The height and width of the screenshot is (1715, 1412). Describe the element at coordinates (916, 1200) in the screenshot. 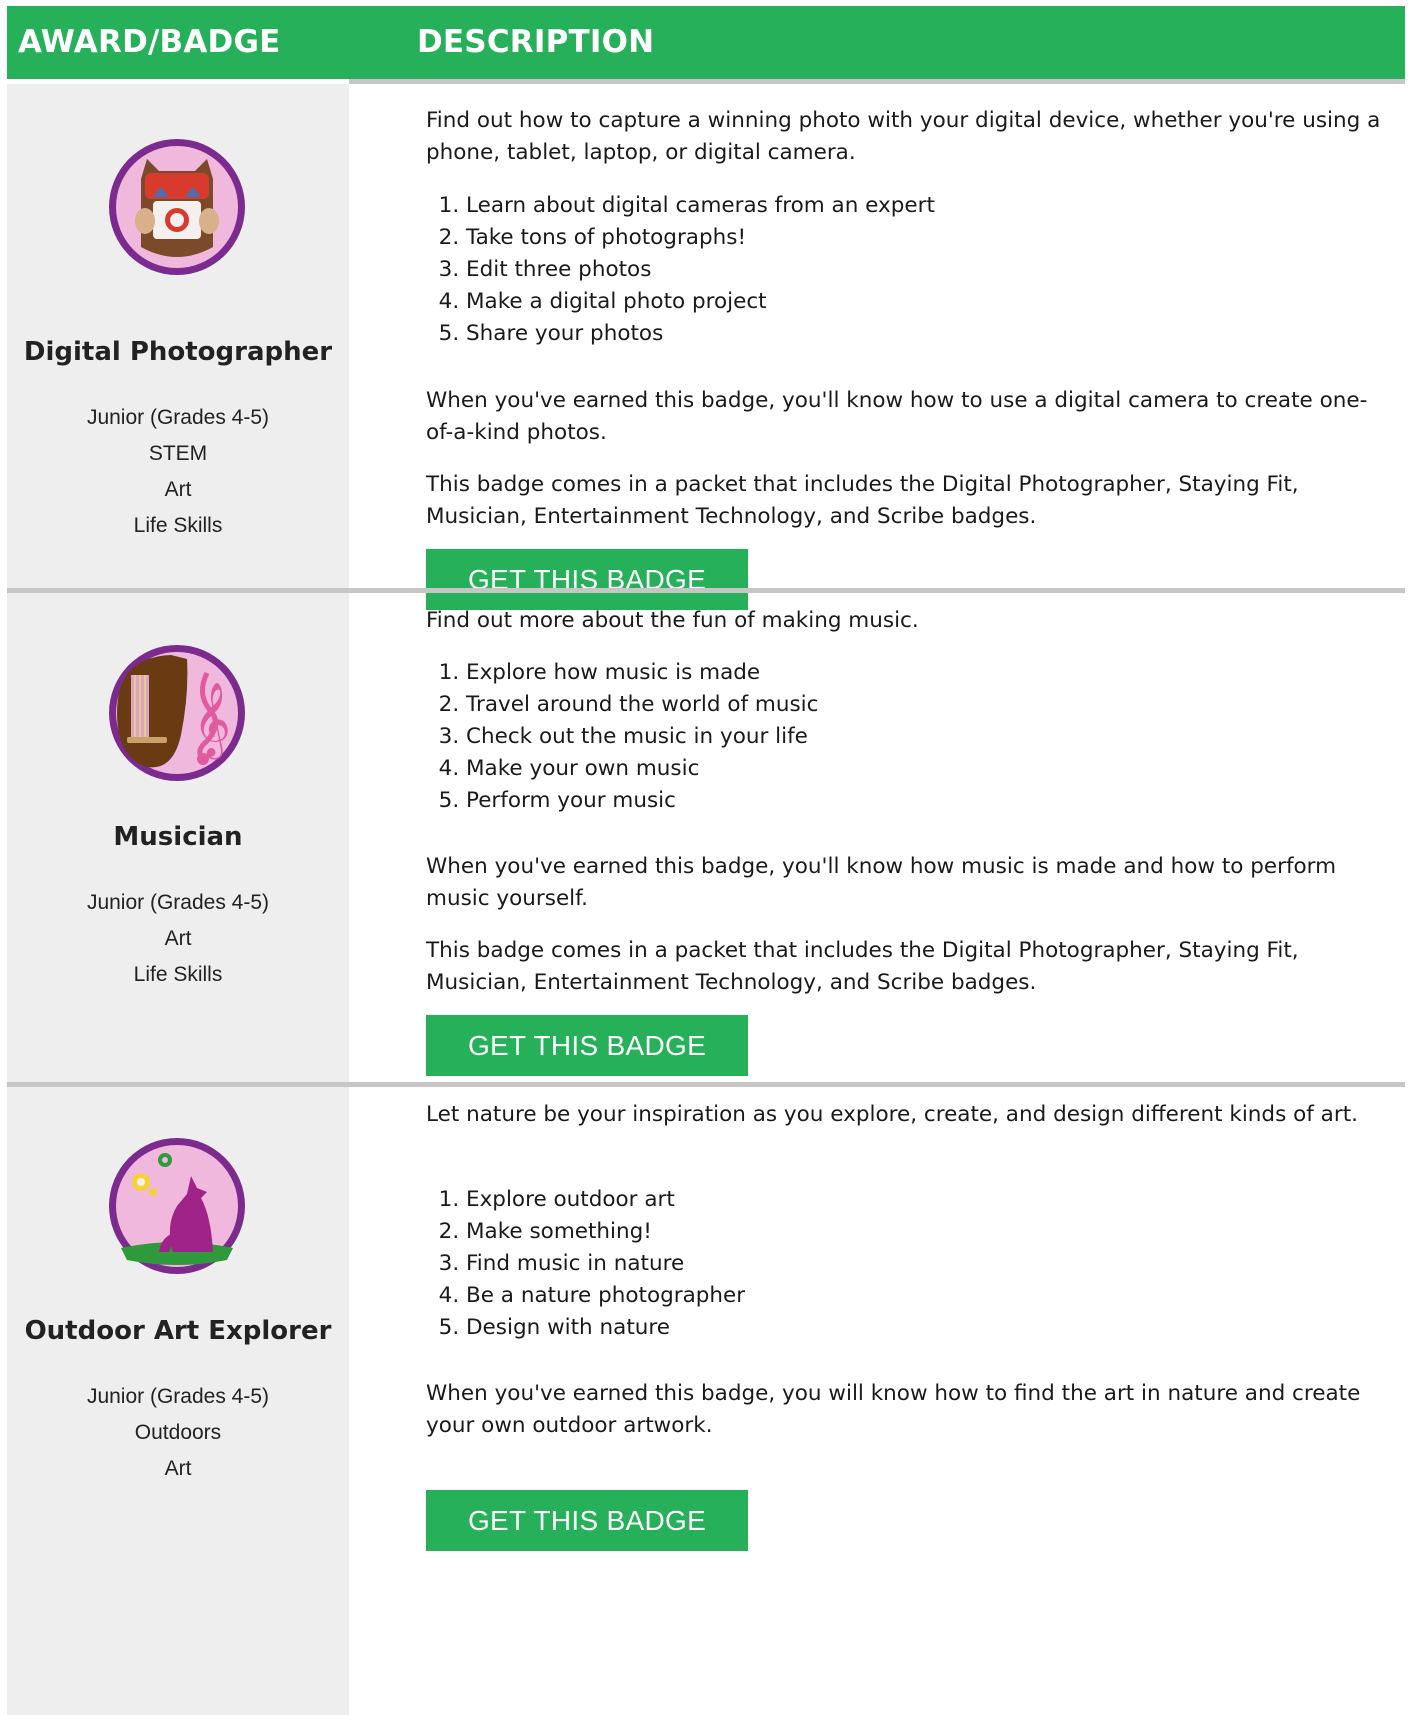

I see `list-item: Explore outdoor art` at that location.